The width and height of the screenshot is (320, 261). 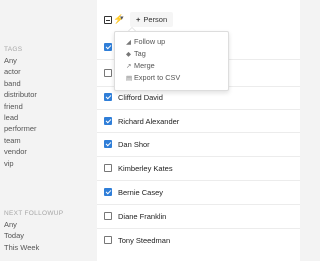 What do you see at coordinates (108, 20) in the screenshot?
I see `select-all-checkbox` at bounding box center [108, 20].